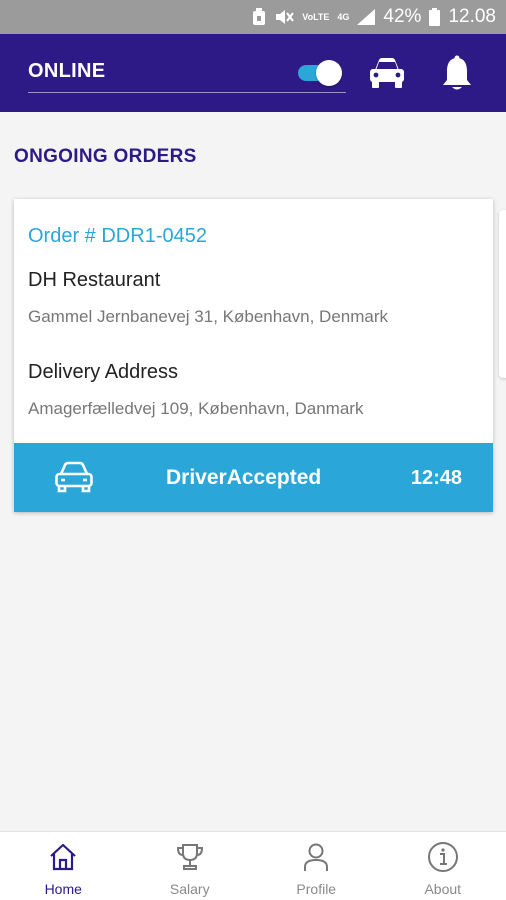  I want to click on home-icon, so click(63, 857).